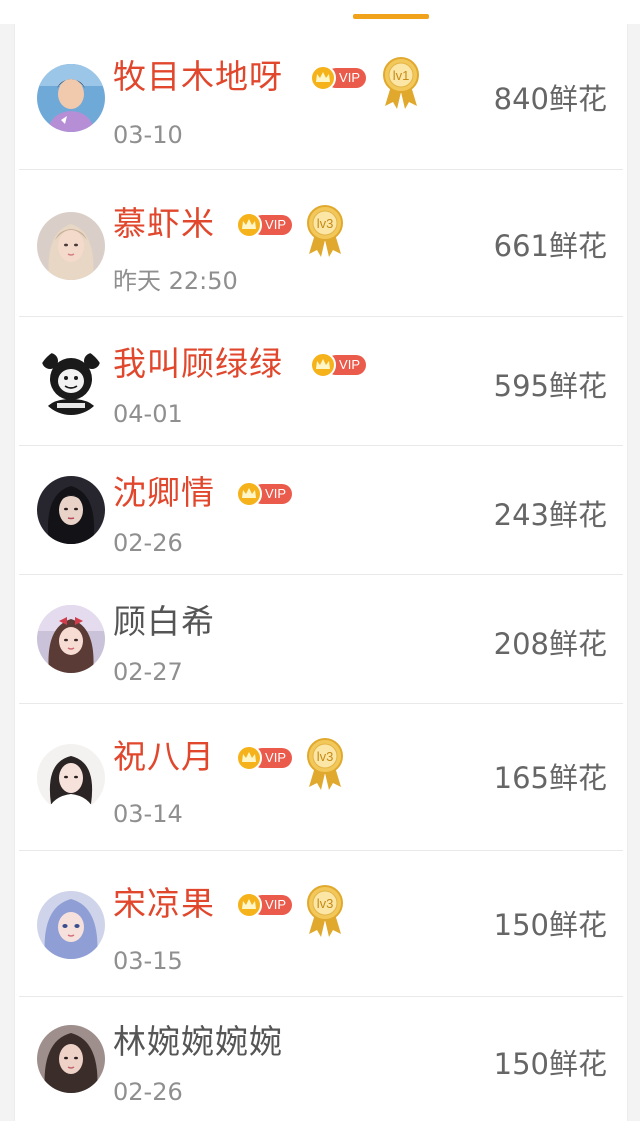 The image size is (640, 1121). I want to click on date-text: 03-14, so click(148, 814).